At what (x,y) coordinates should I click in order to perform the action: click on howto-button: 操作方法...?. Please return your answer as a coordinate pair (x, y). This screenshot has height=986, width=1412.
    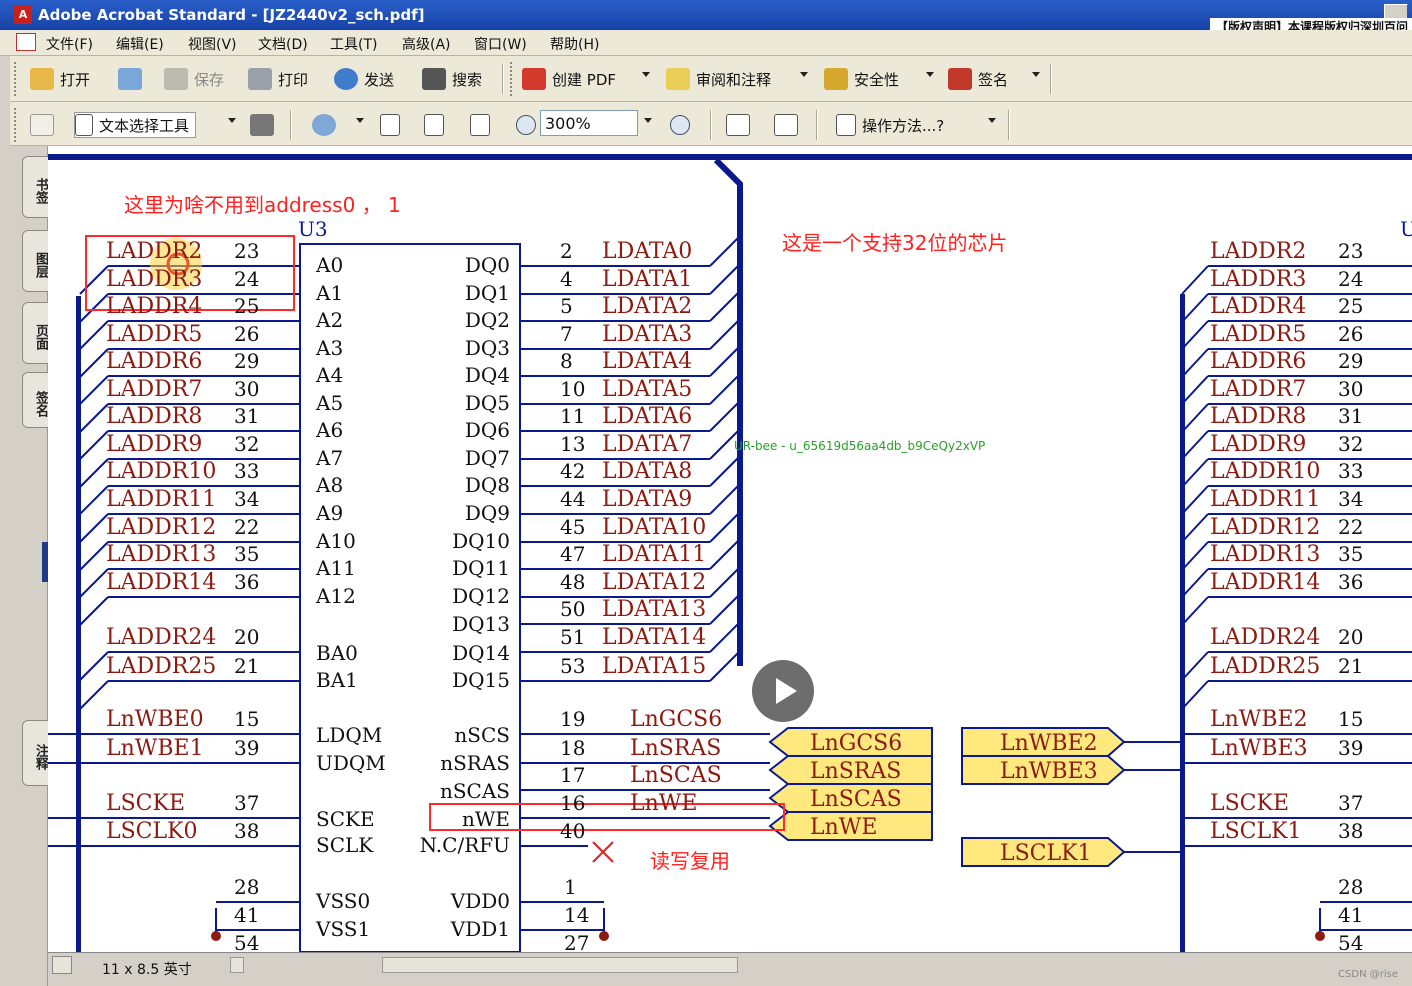
    Looking at the image, I should click on (890, 125).